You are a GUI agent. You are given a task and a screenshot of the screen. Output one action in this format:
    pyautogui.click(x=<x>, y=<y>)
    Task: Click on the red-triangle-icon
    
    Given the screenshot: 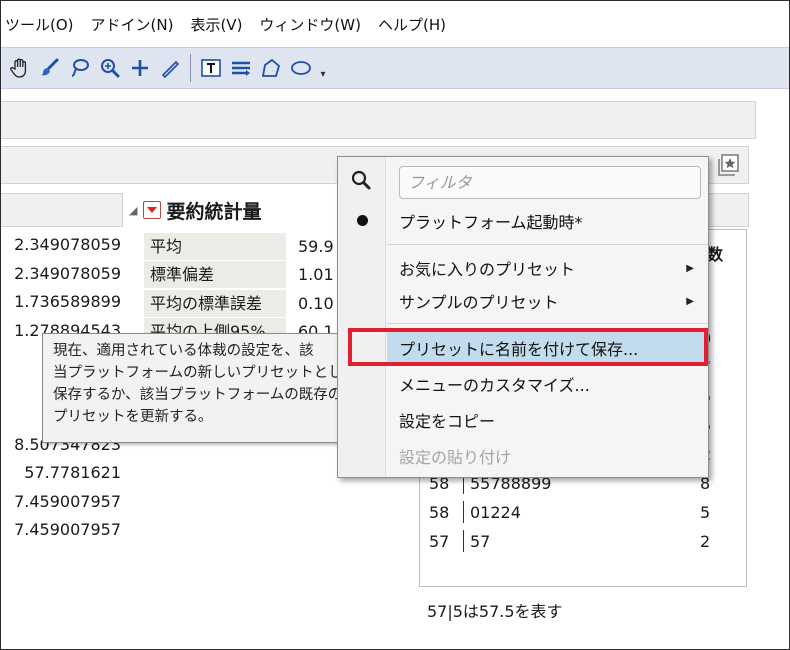 What is the action you would take?
    pyautogui.click(x=152, y=210)
    